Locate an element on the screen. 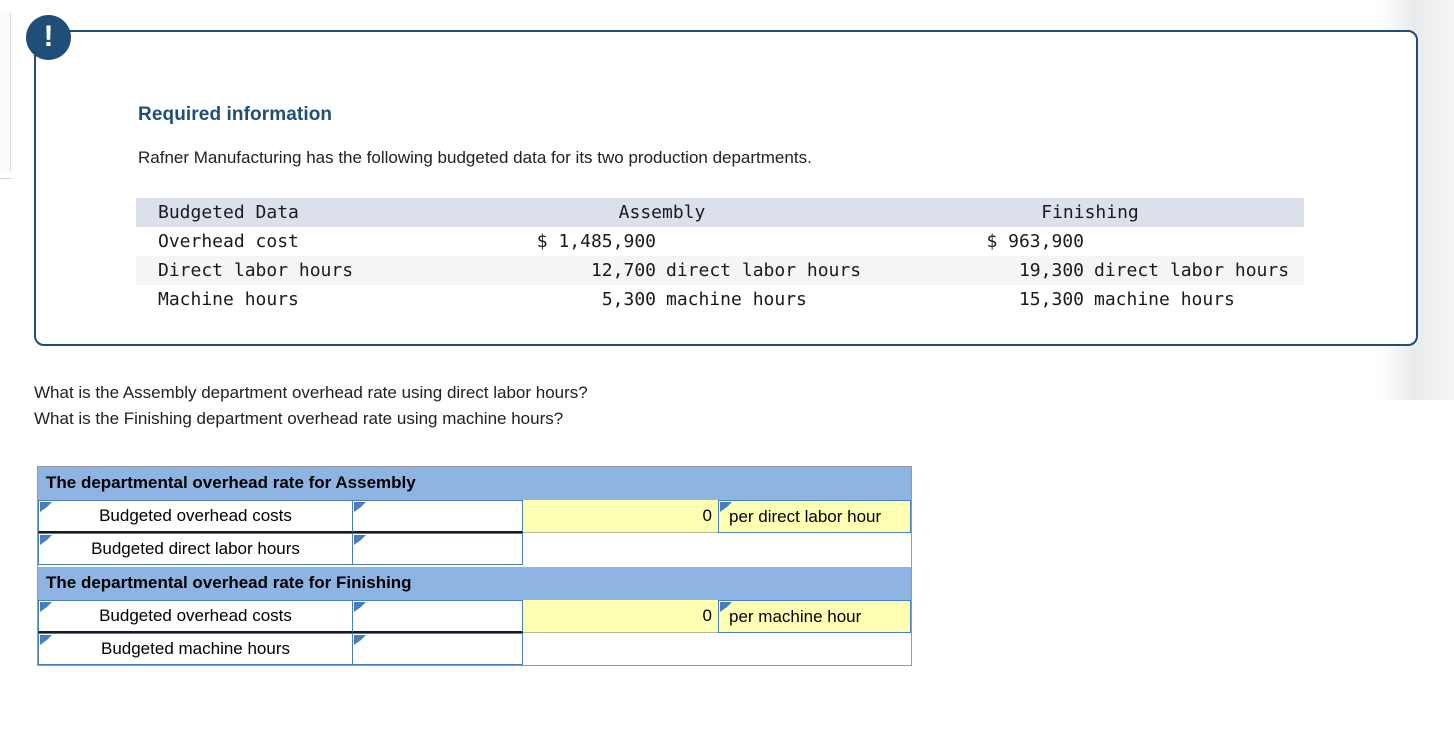  assembly-empty-unit-cell is located at coordinates (814, 549).